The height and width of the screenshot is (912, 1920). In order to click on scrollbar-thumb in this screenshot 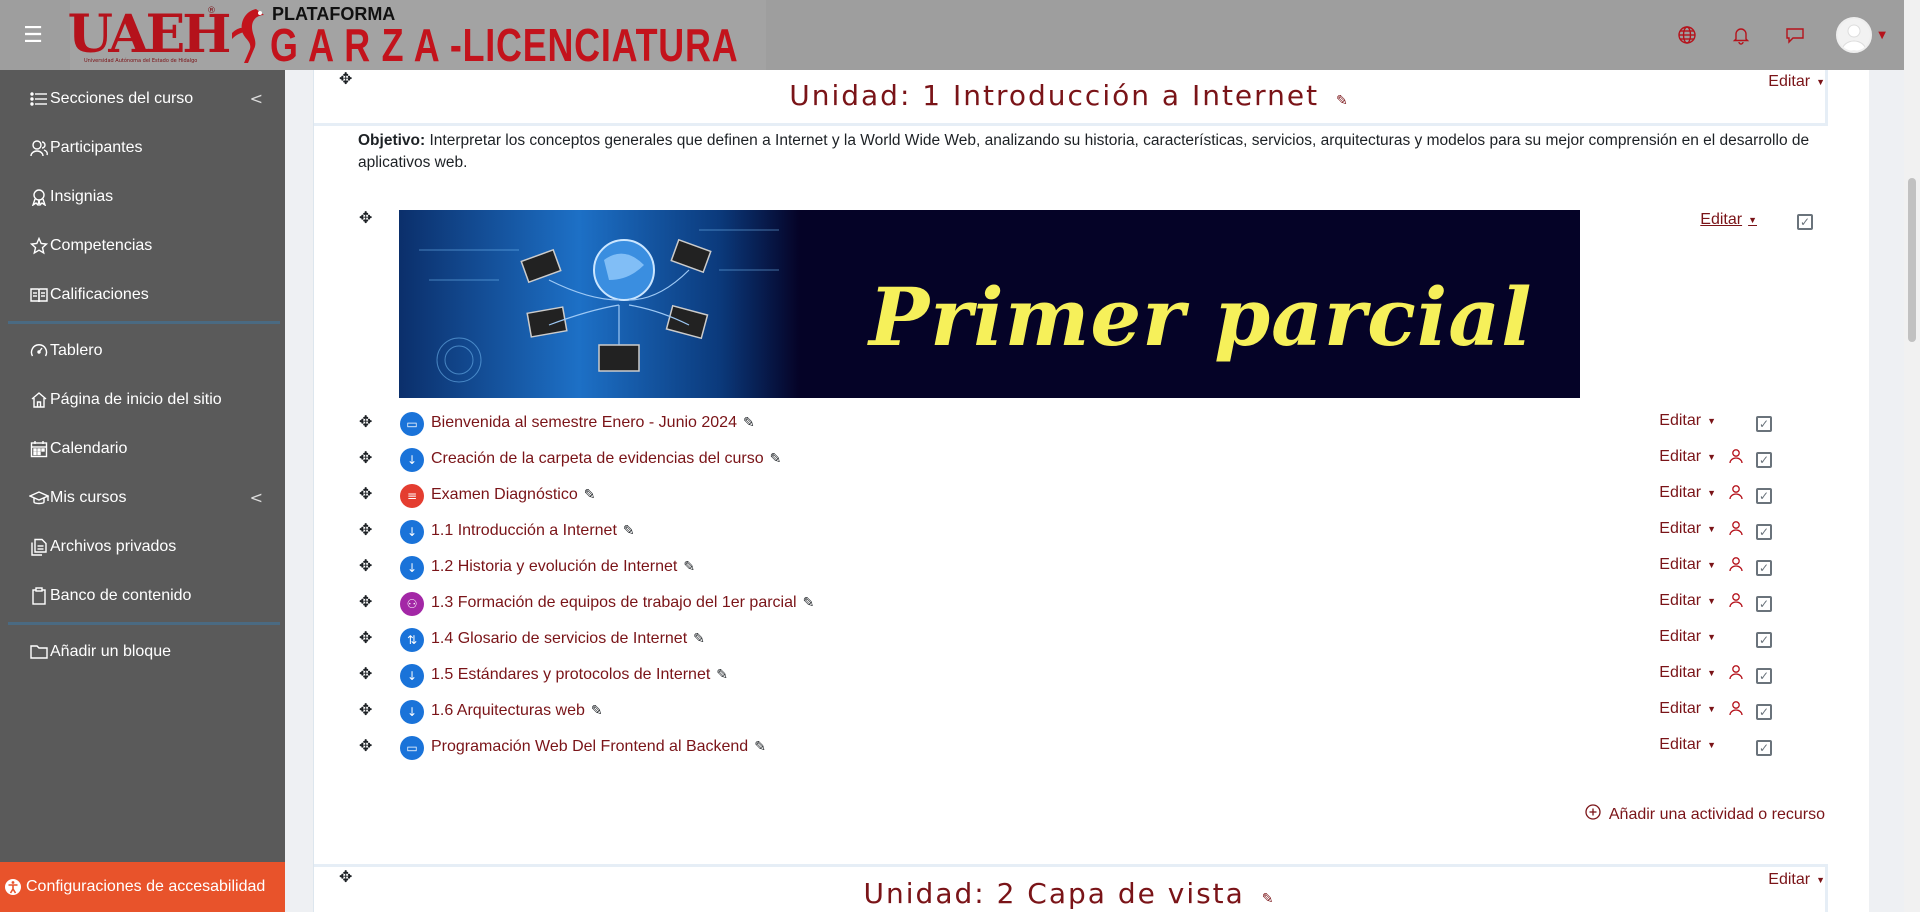, I will do `click(1912, 260)`.